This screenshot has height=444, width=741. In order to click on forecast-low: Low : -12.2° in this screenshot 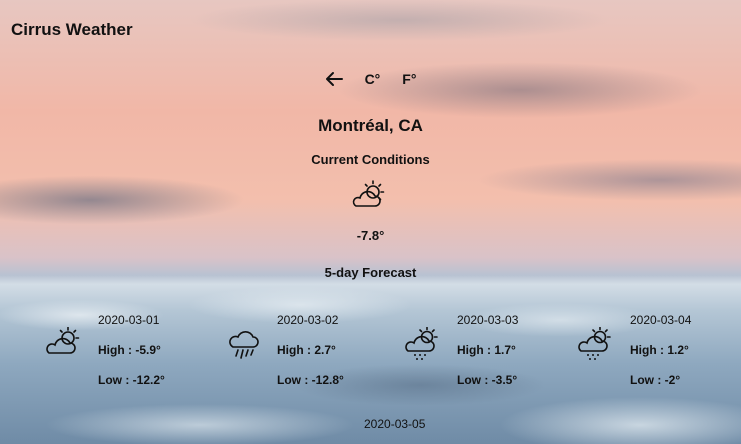, I will do `click(131, 380)`.